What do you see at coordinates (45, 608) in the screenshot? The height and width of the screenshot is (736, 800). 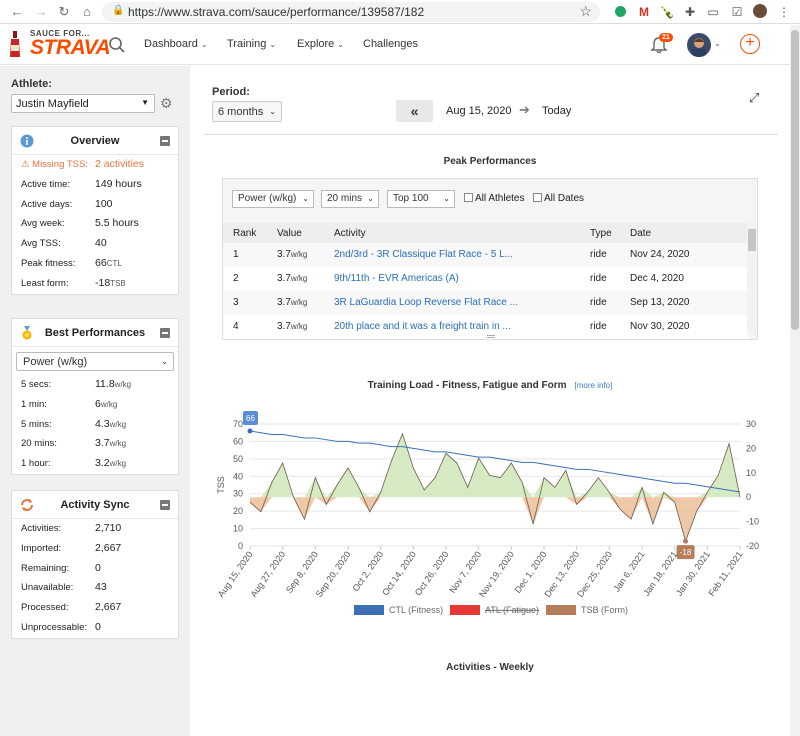 I see `sync-key: Processed:` at bounding box center [45, 608].